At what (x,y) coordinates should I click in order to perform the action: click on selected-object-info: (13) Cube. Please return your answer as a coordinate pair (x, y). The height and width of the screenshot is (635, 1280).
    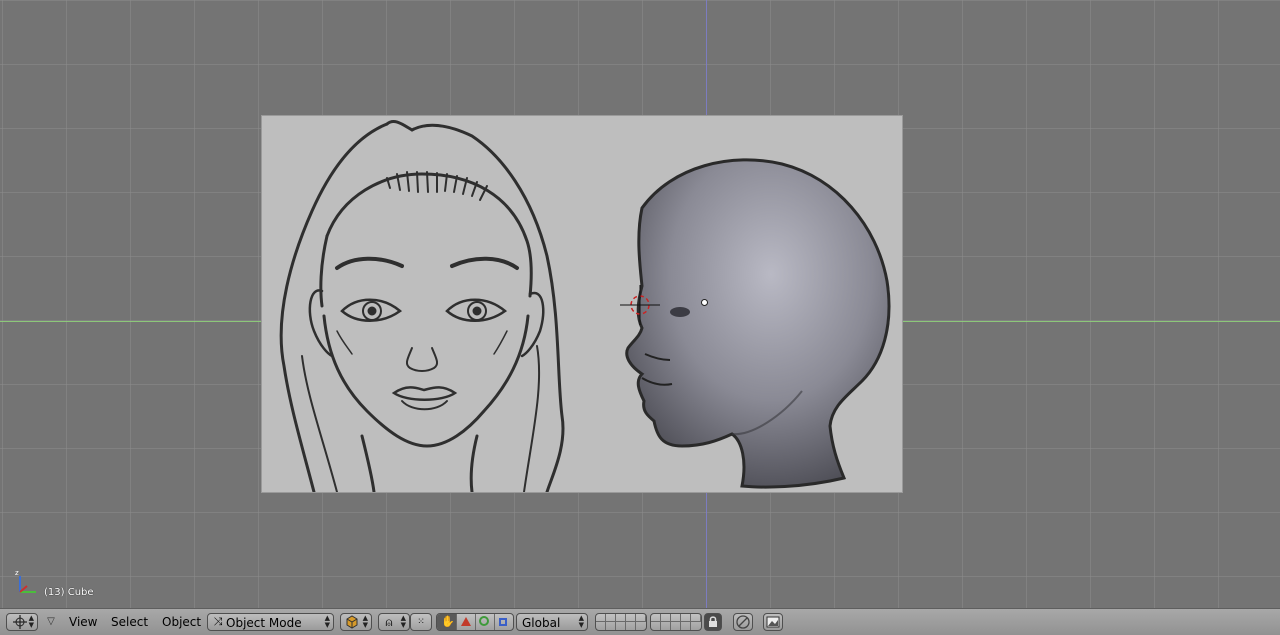
    Looking at the image, I should click on (69, 592).